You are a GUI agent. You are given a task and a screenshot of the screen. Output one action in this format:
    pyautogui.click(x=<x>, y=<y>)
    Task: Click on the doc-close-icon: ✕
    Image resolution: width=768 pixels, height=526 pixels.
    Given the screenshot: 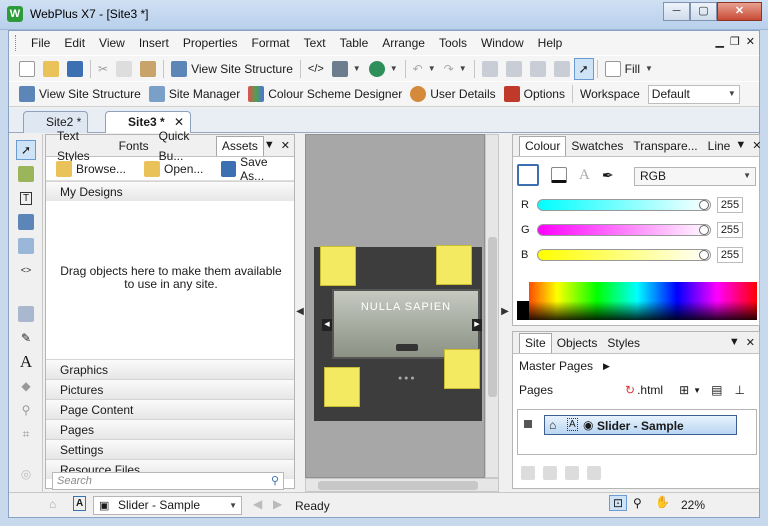 What is the action you would take?
    pyautogui.click(x=750, y=41)
    